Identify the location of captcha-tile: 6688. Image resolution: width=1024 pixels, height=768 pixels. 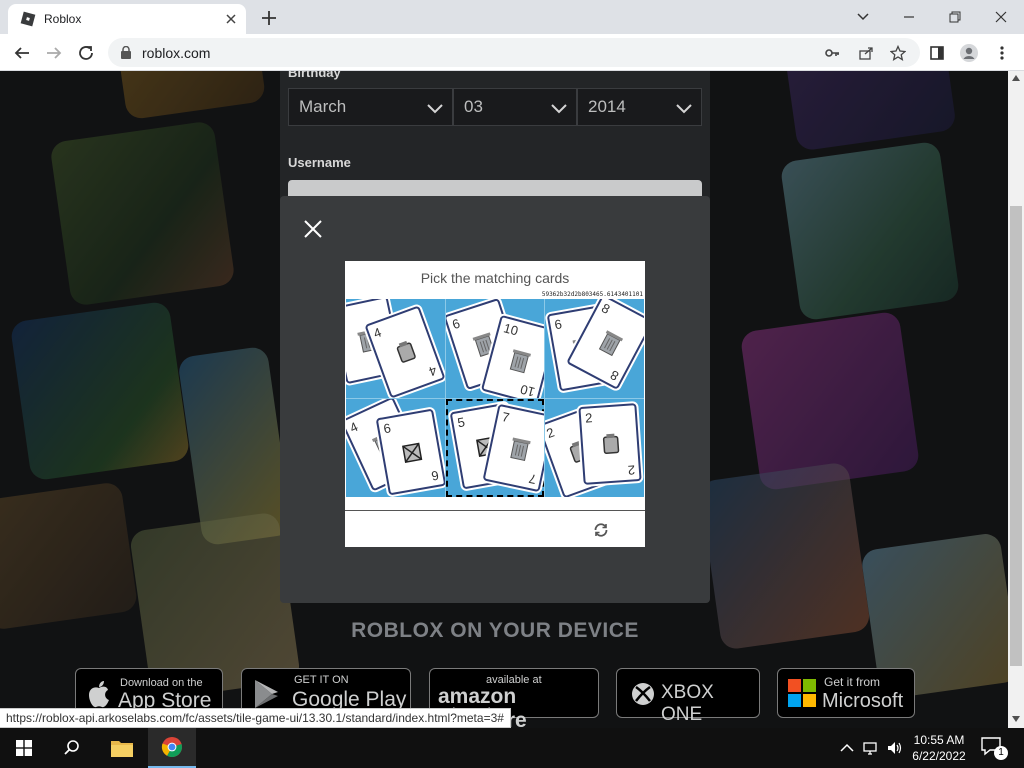
(594, 348).